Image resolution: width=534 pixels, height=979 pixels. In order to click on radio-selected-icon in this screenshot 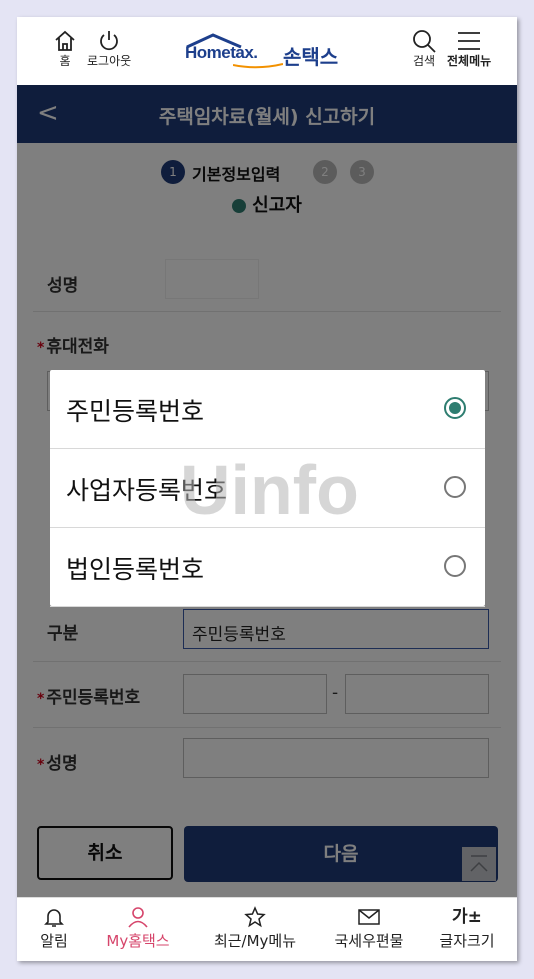, I will do `click(455, 408)`.